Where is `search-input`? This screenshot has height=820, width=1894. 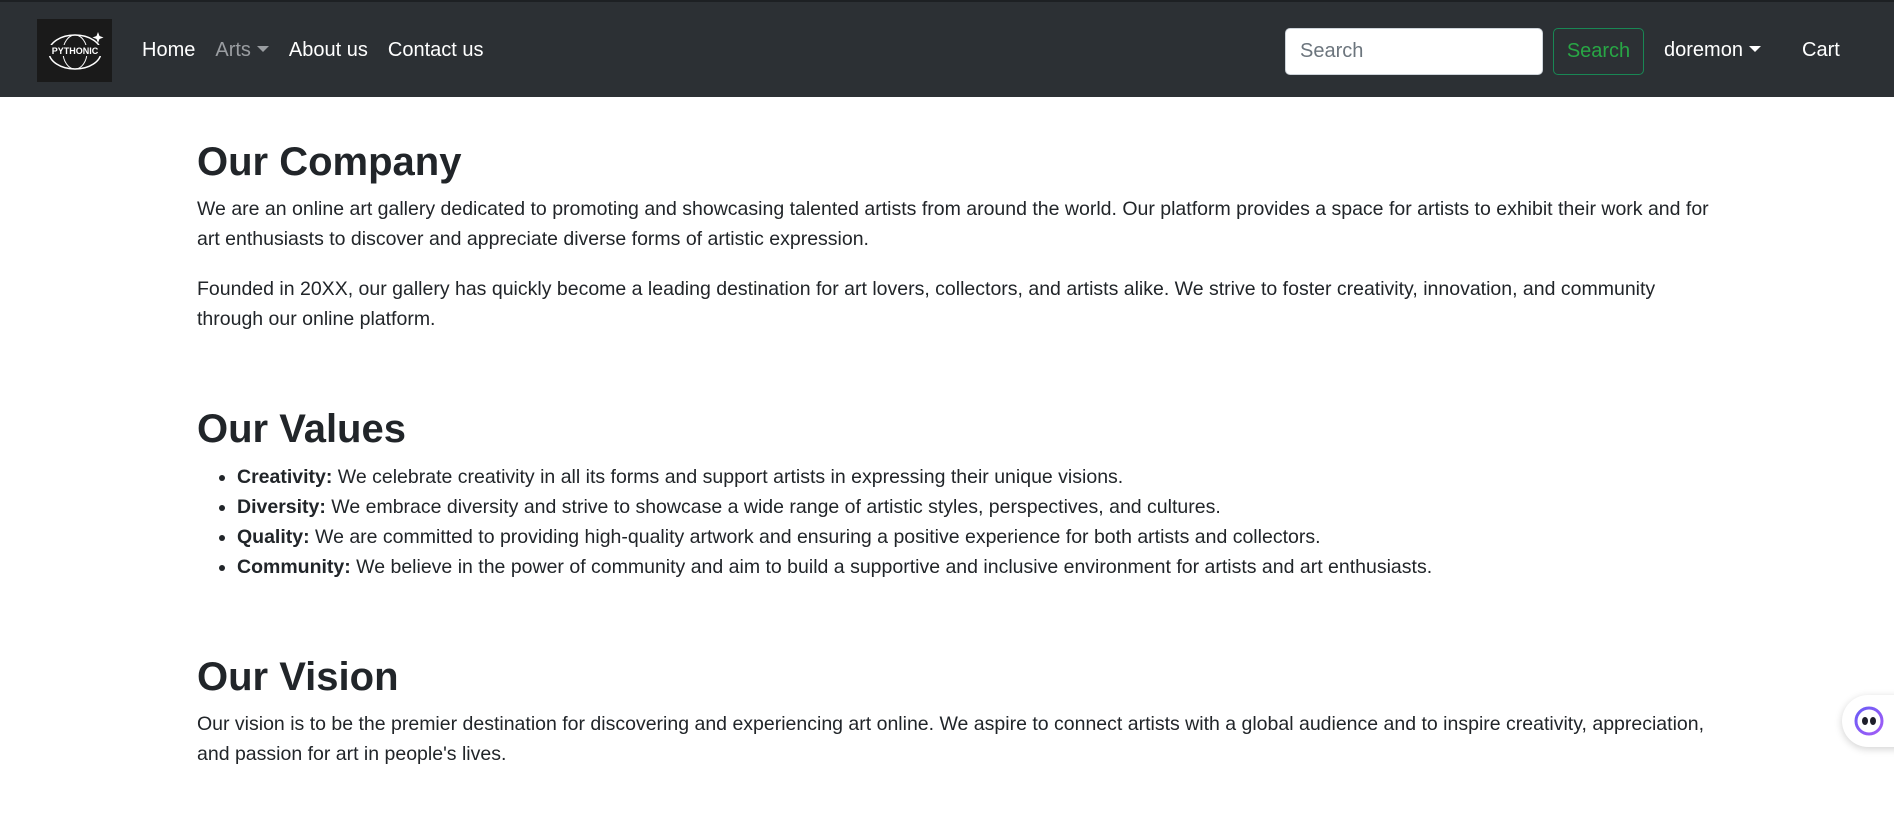 search-input is located at coordinates (1414, 51).